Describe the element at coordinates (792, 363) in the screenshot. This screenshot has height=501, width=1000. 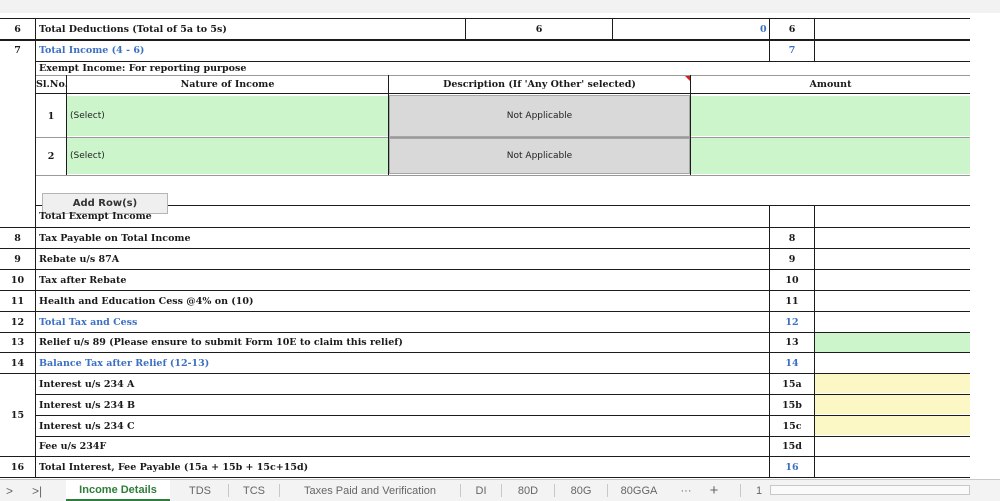
I see `row-code: 14` at that location.